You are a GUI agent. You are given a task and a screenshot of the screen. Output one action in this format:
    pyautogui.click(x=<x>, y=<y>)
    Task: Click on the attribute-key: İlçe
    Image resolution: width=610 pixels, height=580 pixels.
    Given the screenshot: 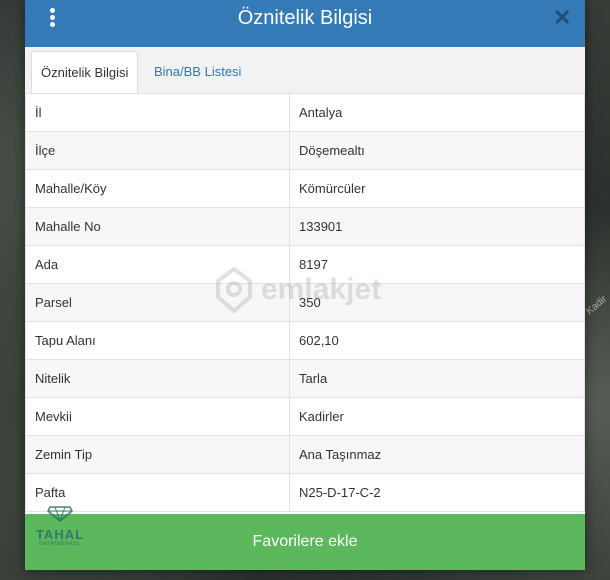 What is the action you would take?
    pyautogui.click(x=157, y=150)
    